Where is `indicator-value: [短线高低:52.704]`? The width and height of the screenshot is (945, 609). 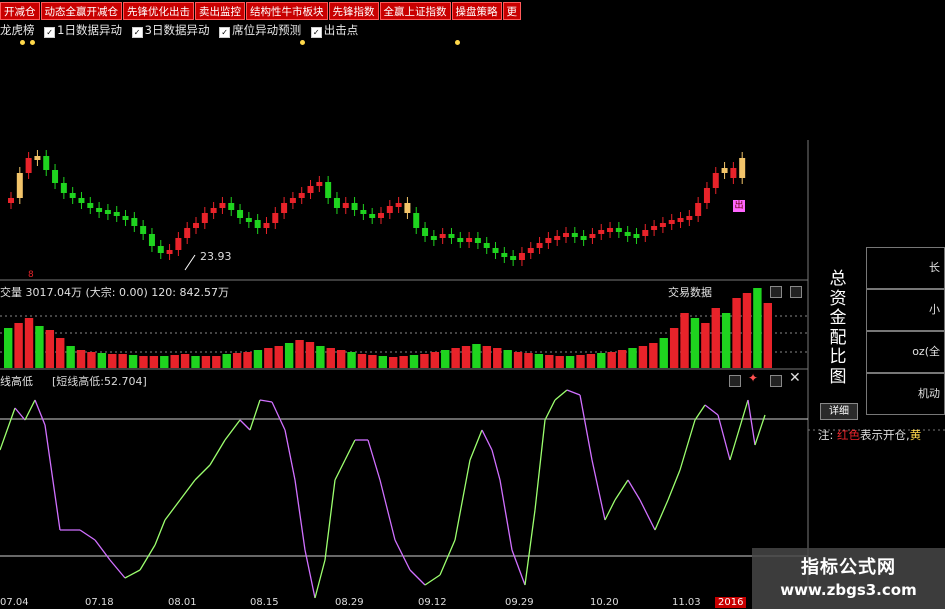 indicator-value: [短线高低:52.704] is located at coordinates (99, 381).